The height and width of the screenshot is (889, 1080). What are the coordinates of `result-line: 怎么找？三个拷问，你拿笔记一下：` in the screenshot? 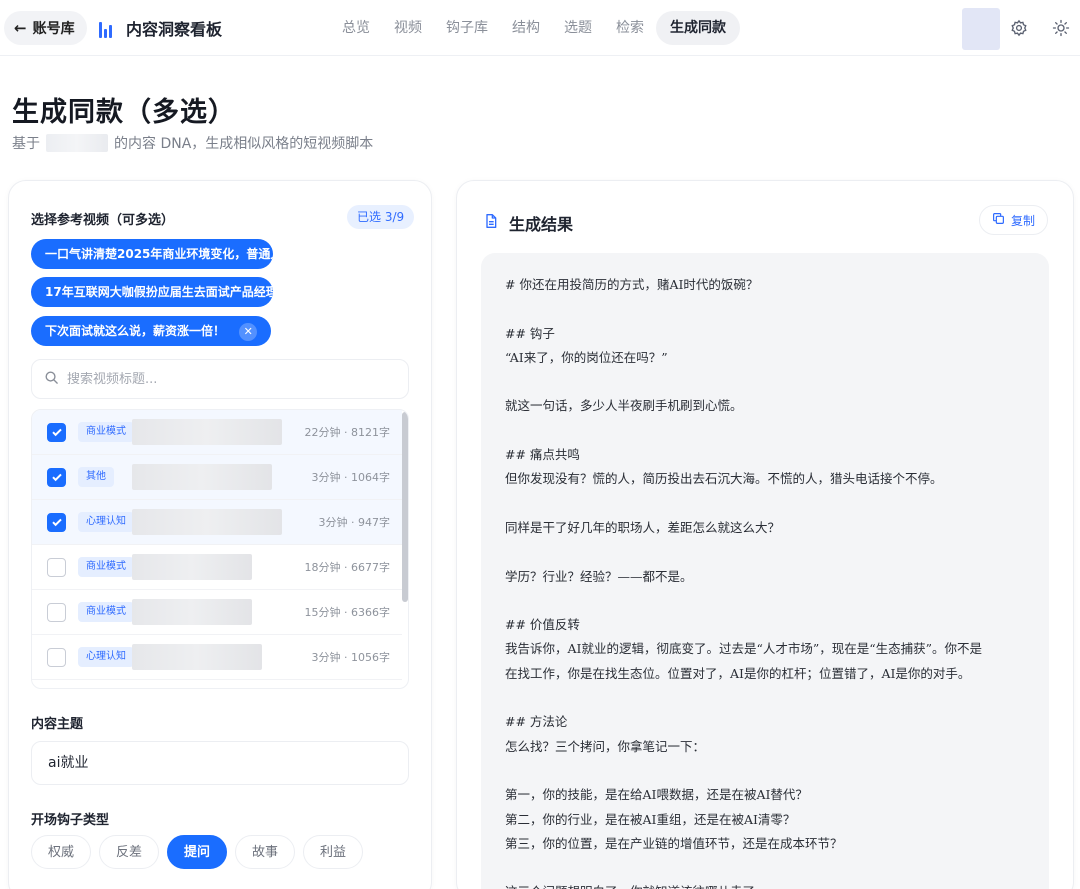 It's located at (605, 746).